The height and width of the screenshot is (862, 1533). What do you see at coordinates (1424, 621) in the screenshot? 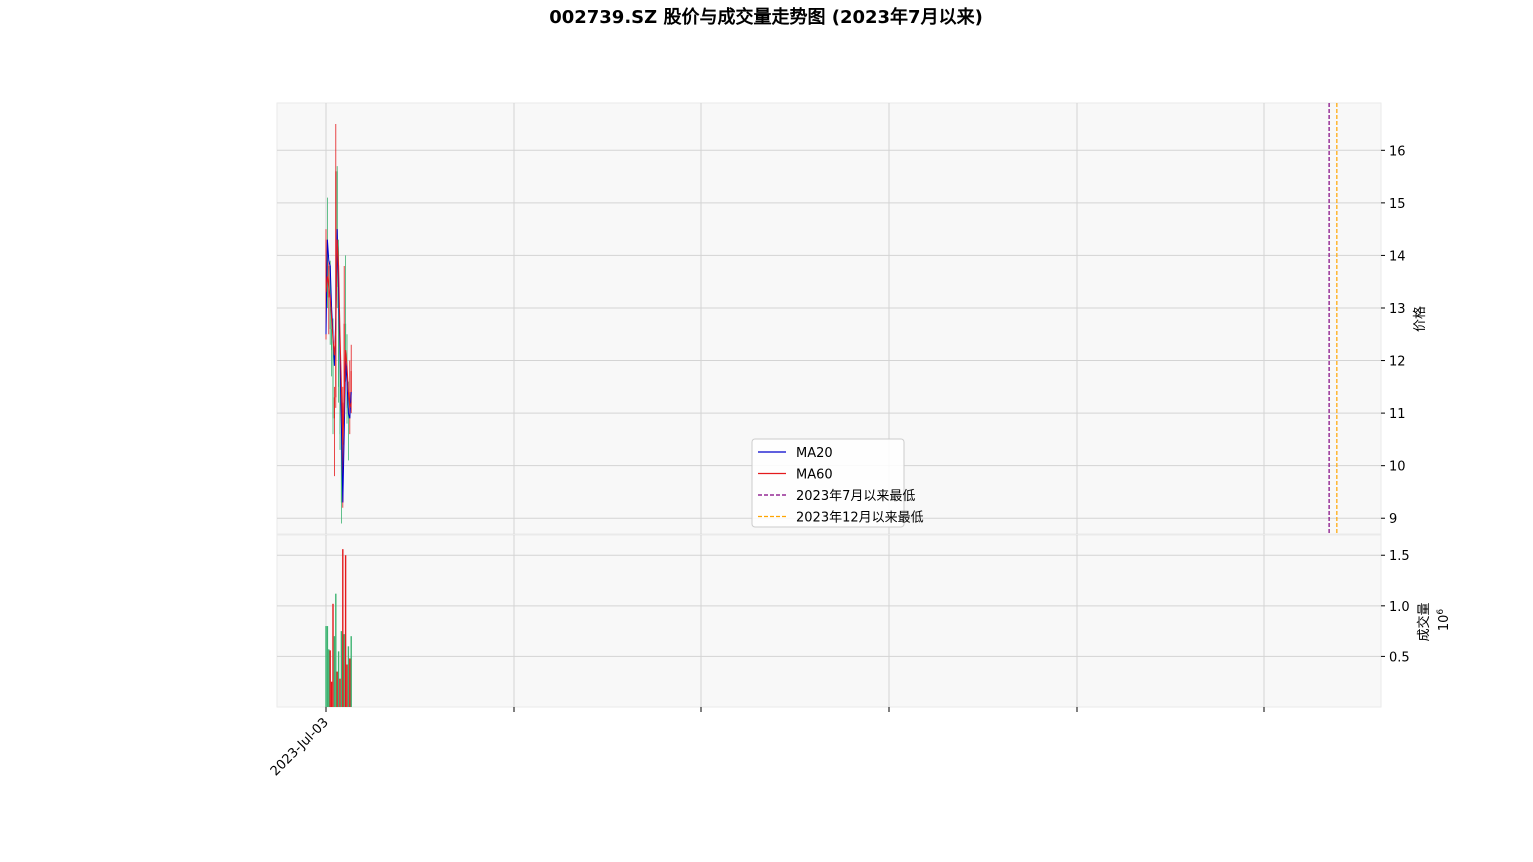
I see `volume-y-axis-label: 成交量` at bounding box center [1424, 621].